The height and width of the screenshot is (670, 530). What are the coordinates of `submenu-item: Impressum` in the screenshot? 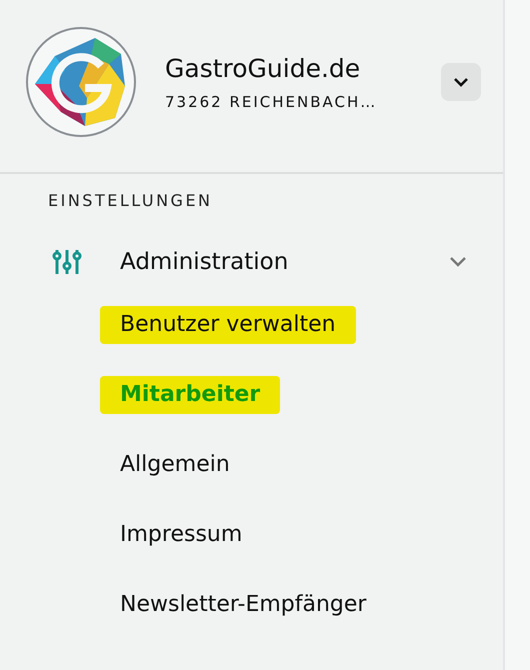 It's located at (181, 535).